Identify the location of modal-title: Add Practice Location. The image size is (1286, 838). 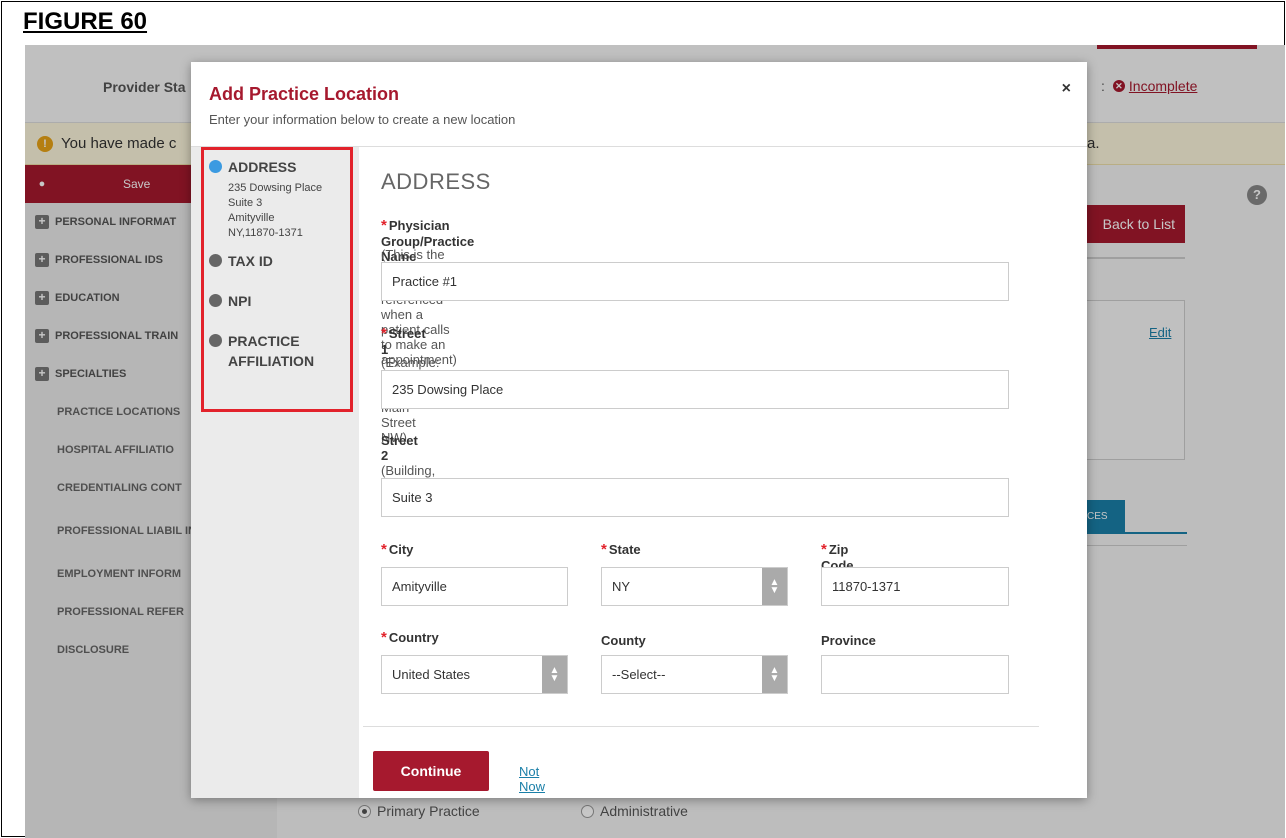
(304, 94).